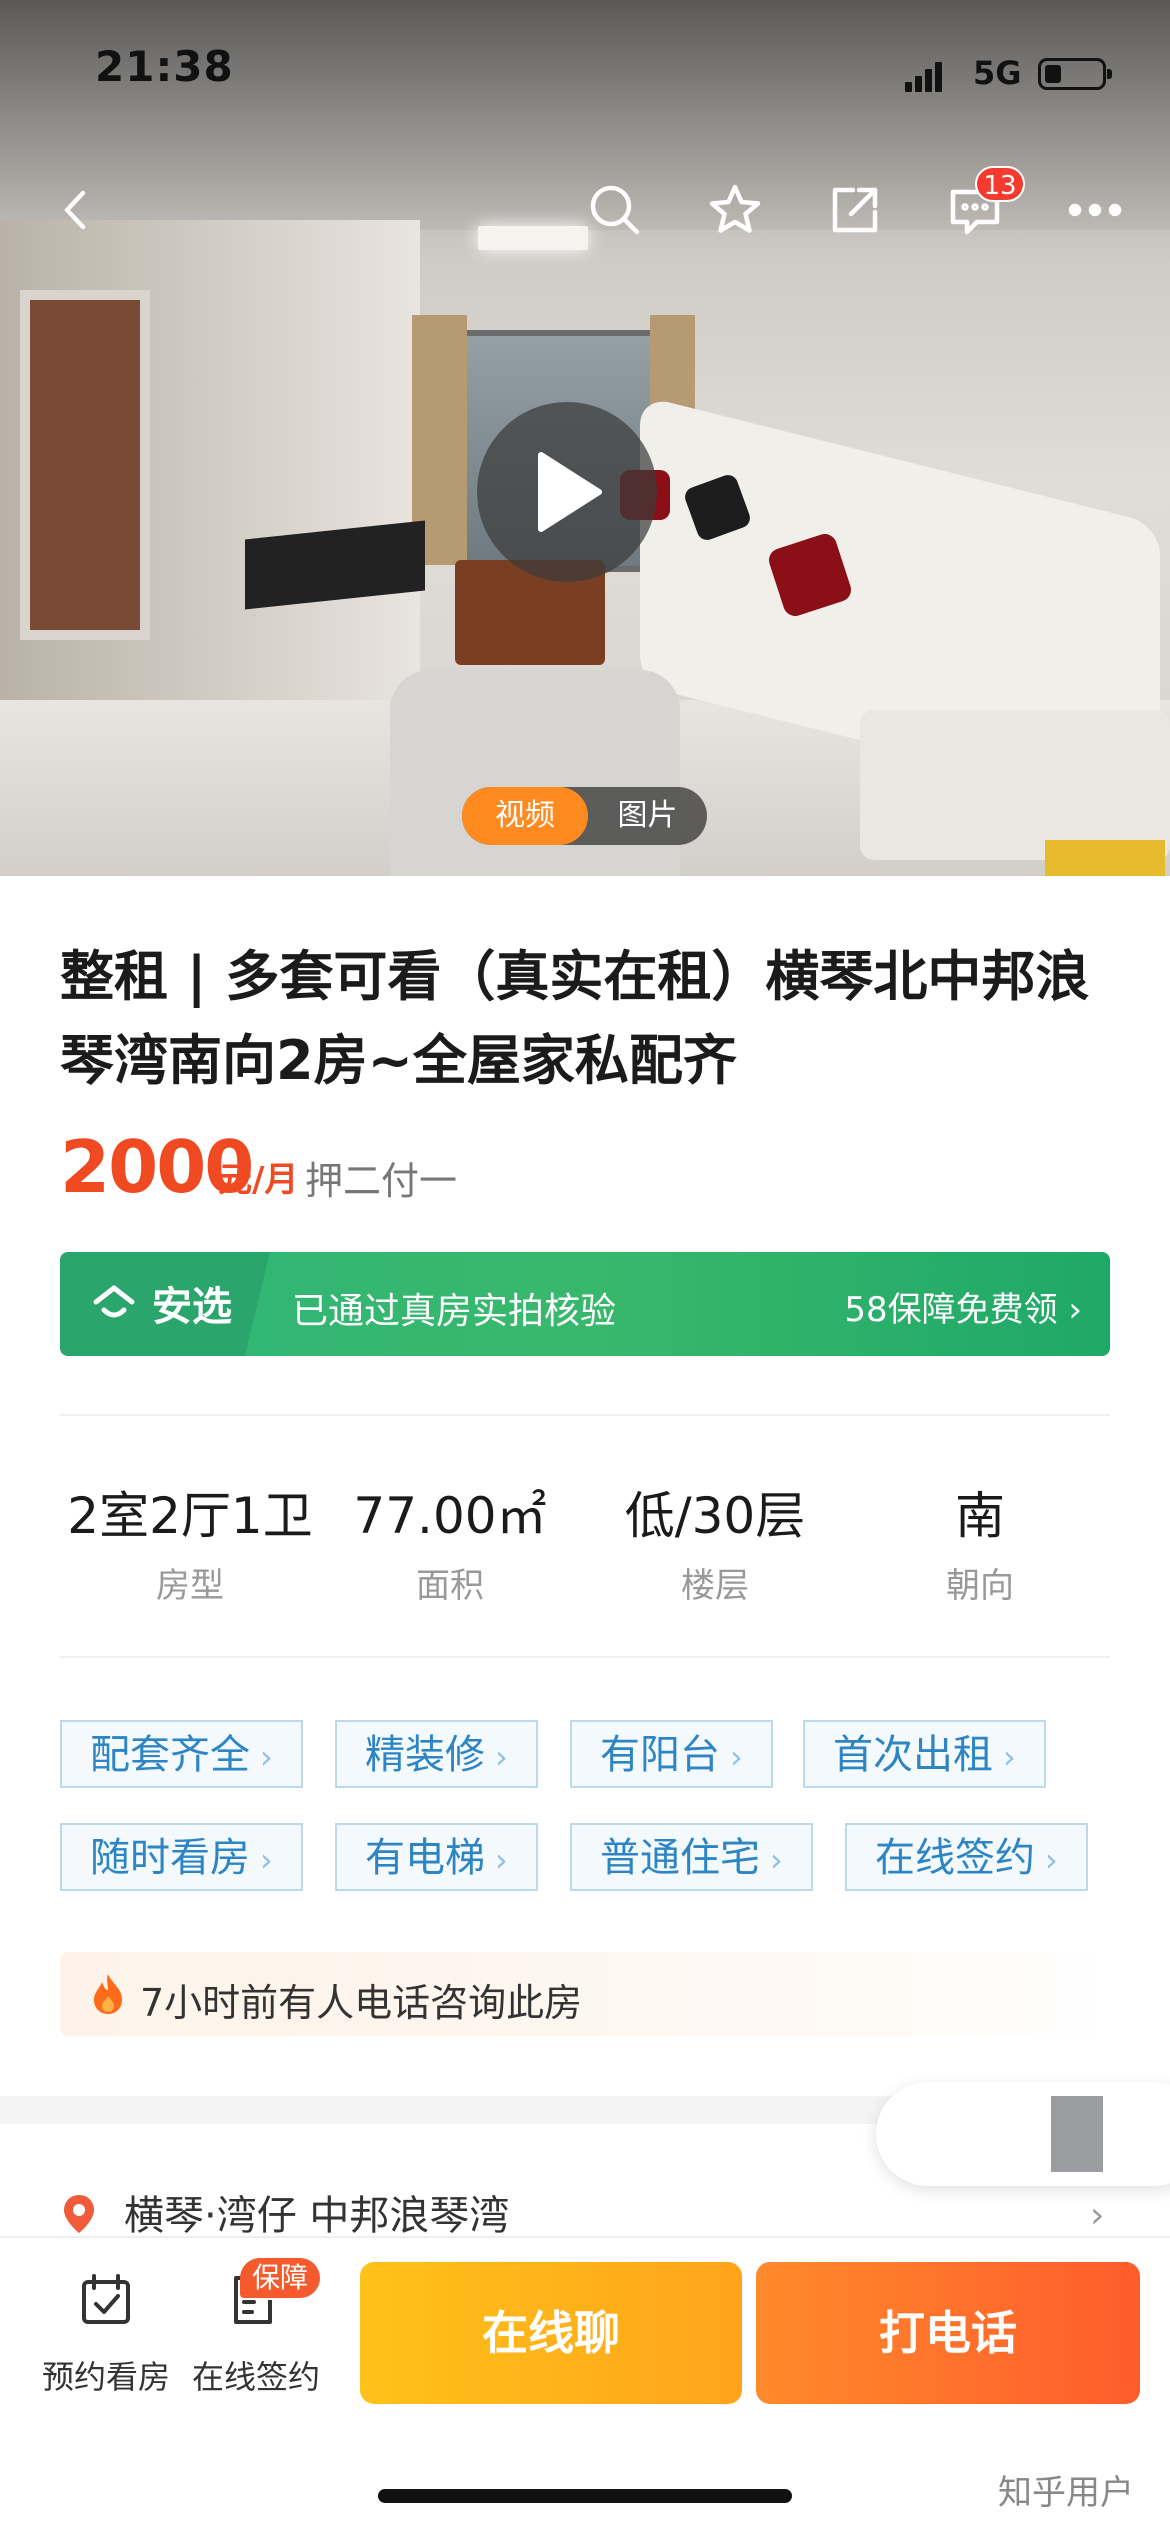 This screenshot has width=1170, height=2534. I want to click on feature-tag: 有电梯 ›, so click(436, 1857).